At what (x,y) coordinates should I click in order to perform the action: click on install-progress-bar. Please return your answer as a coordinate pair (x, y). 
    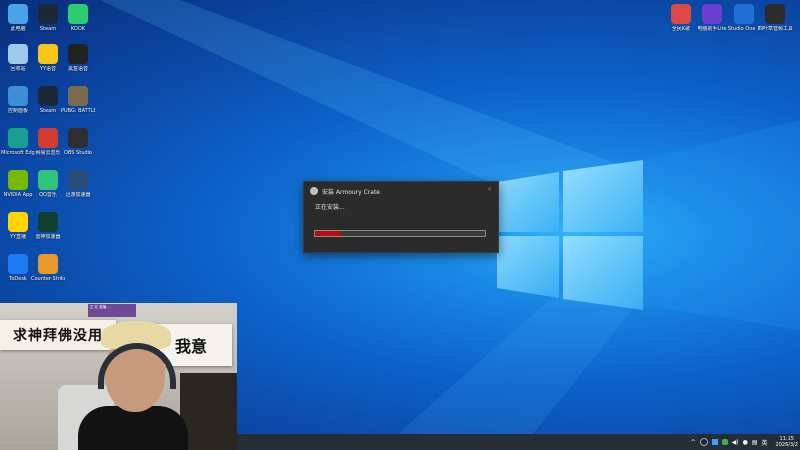
    Looking at the image, I should click on (400, 233).